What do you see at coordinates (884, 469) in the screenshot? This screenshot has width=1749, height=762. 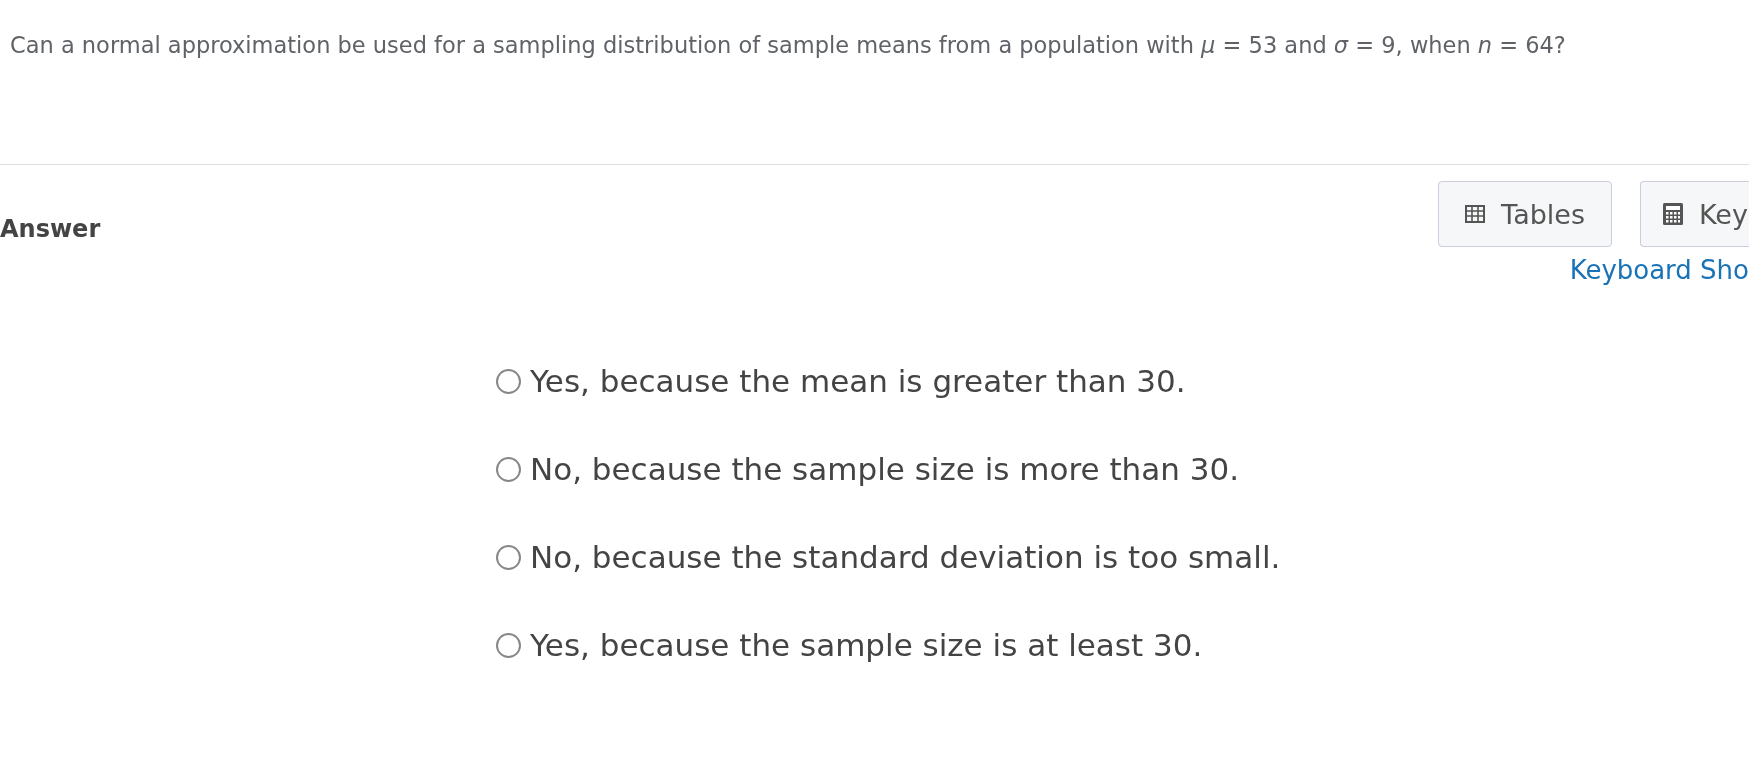 I see `option-text: No, because the sample size is more than 30.` at bounding box center [884, 469].